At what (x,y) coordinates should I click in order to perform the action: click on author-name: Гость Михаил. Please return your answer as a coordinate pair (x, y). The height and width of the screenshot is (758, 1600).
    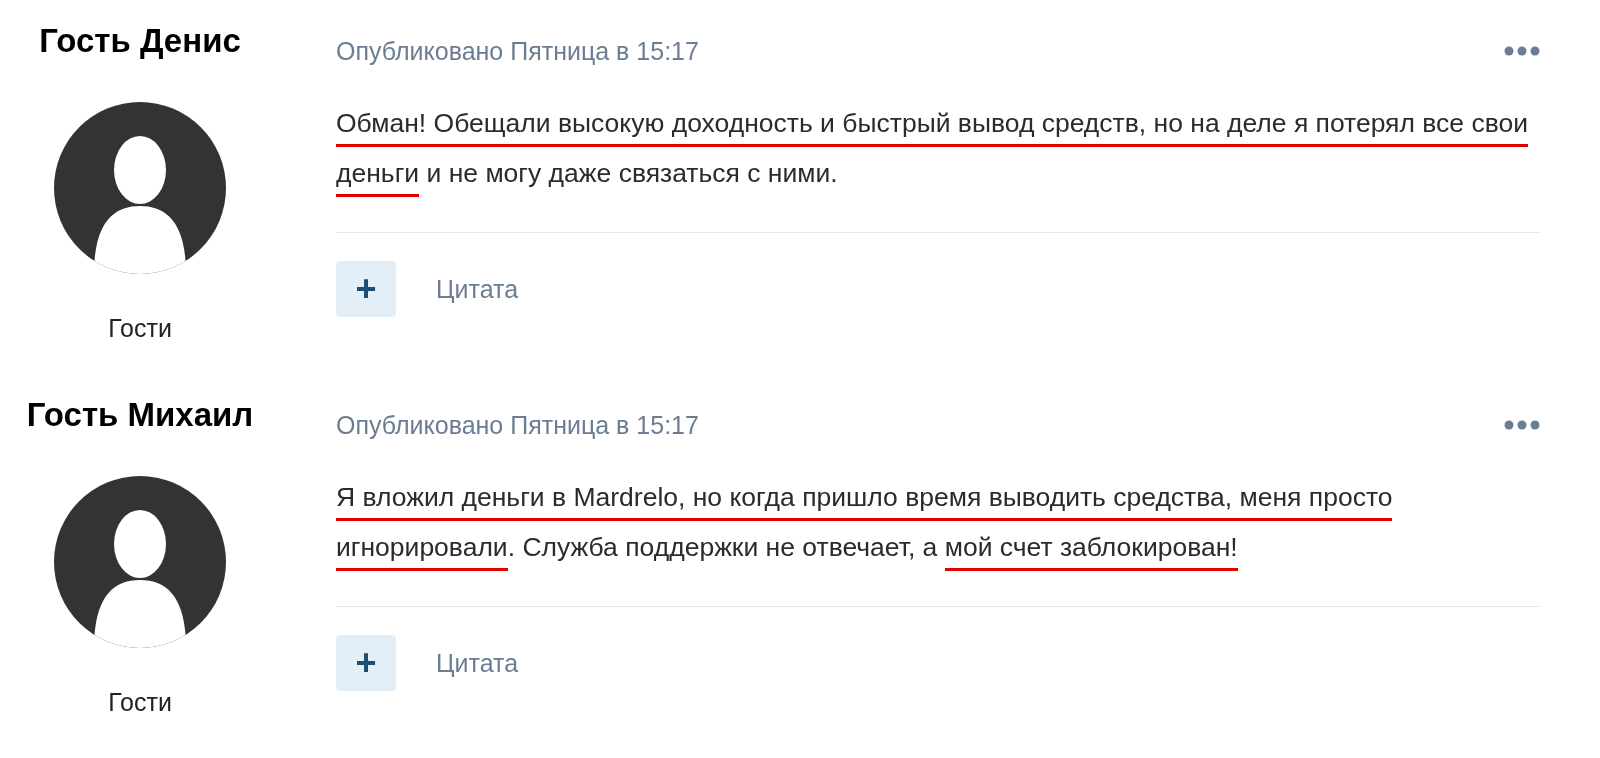
    Looking at the image, I should click on (140, 415).